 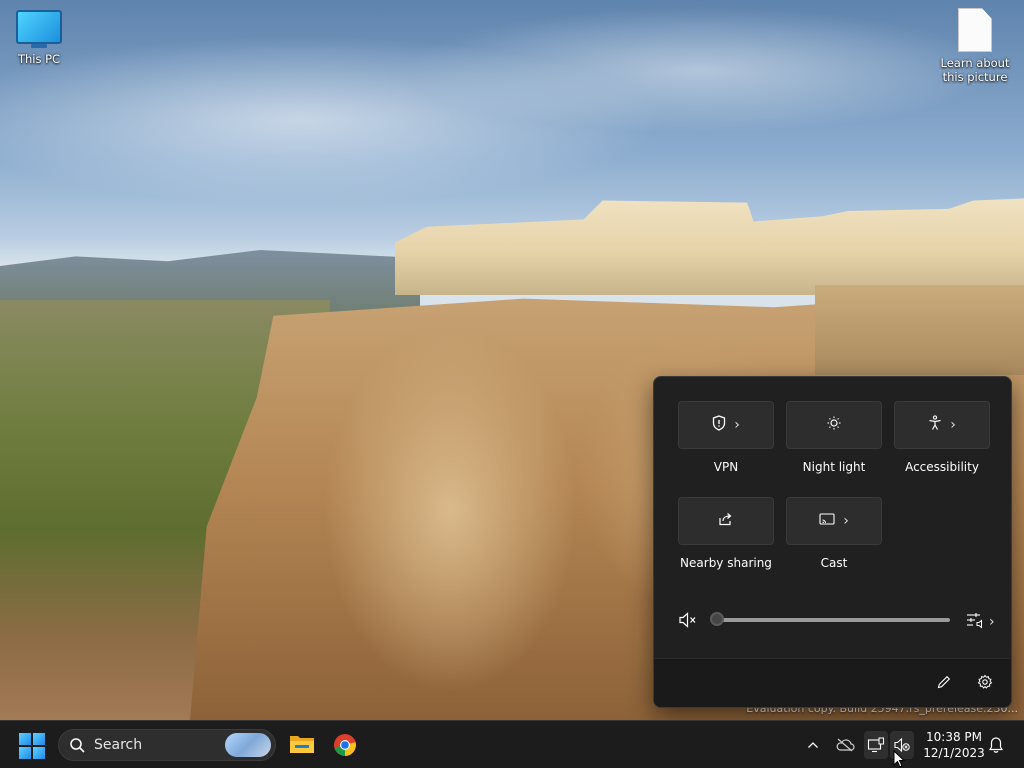 I want to click on volume-slider-track, so click(x=834, y=620).